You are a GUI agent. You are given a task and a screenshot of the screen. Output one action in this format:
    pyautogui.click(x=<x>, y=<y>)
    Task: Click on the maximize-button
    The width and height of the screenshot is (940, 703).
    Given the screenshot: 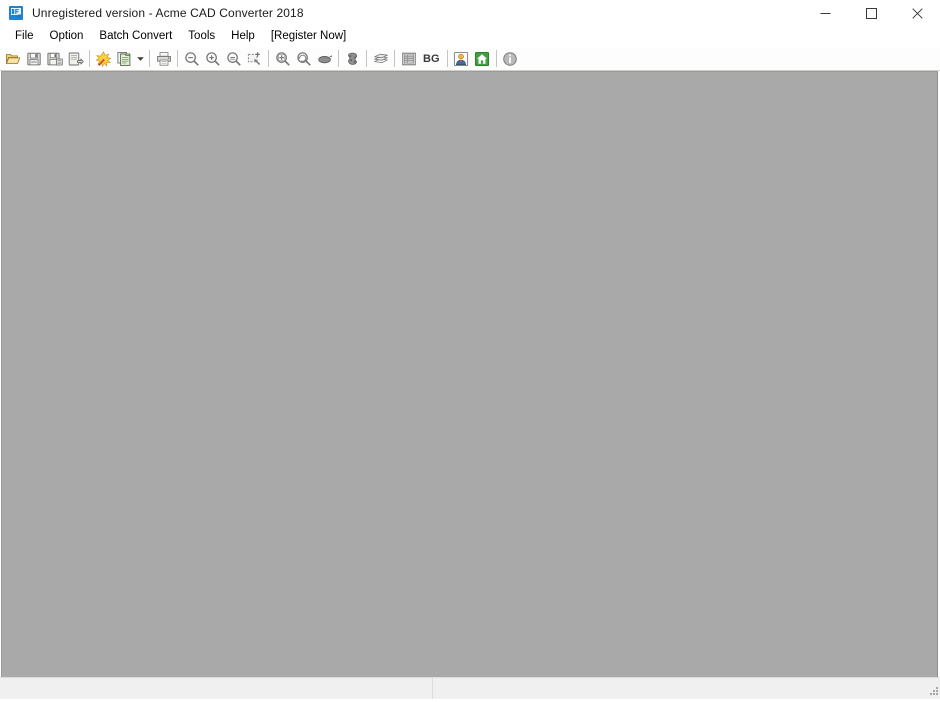 What is the action you would take?
    pyautogui.click(x=871, y=13)
    